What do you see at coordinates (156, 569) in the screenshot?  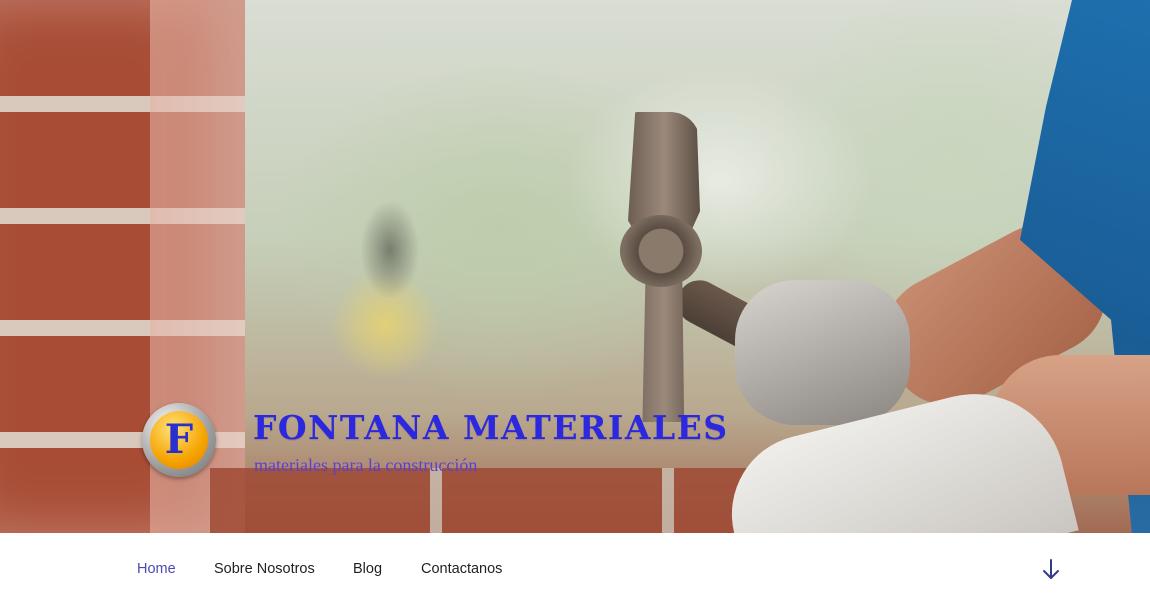 I see `nav-item-home: Home` at bounding box center [156, 569].